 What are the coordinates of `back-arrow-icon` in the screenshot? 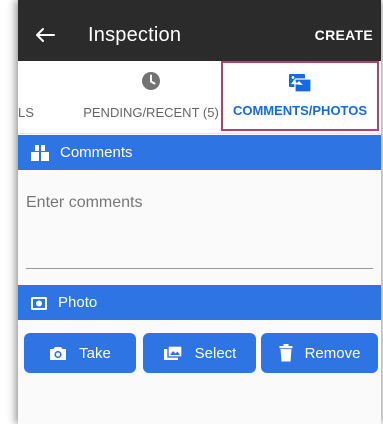 It's located at (45, 35).